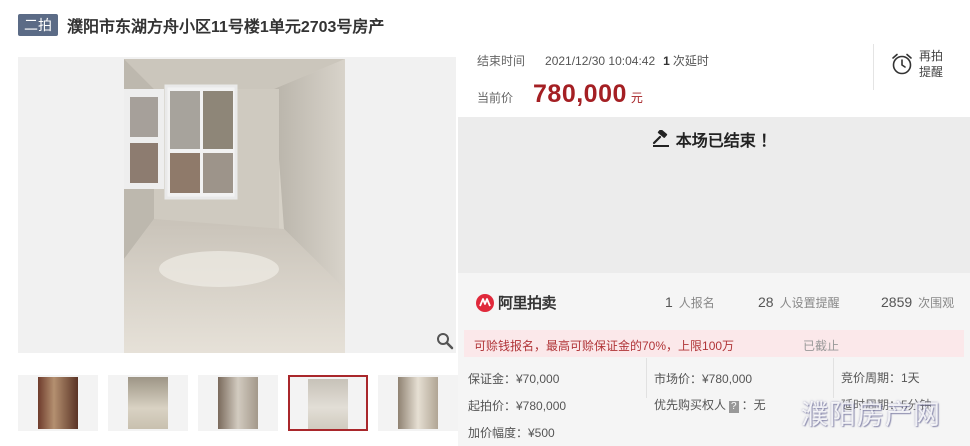 Image resolution: width=970 pixels, height=446 pixels. Describe the element at coordinates (517, 406) in the screenshot. I see `start-price: 起拍价：¥780,000` at that location.